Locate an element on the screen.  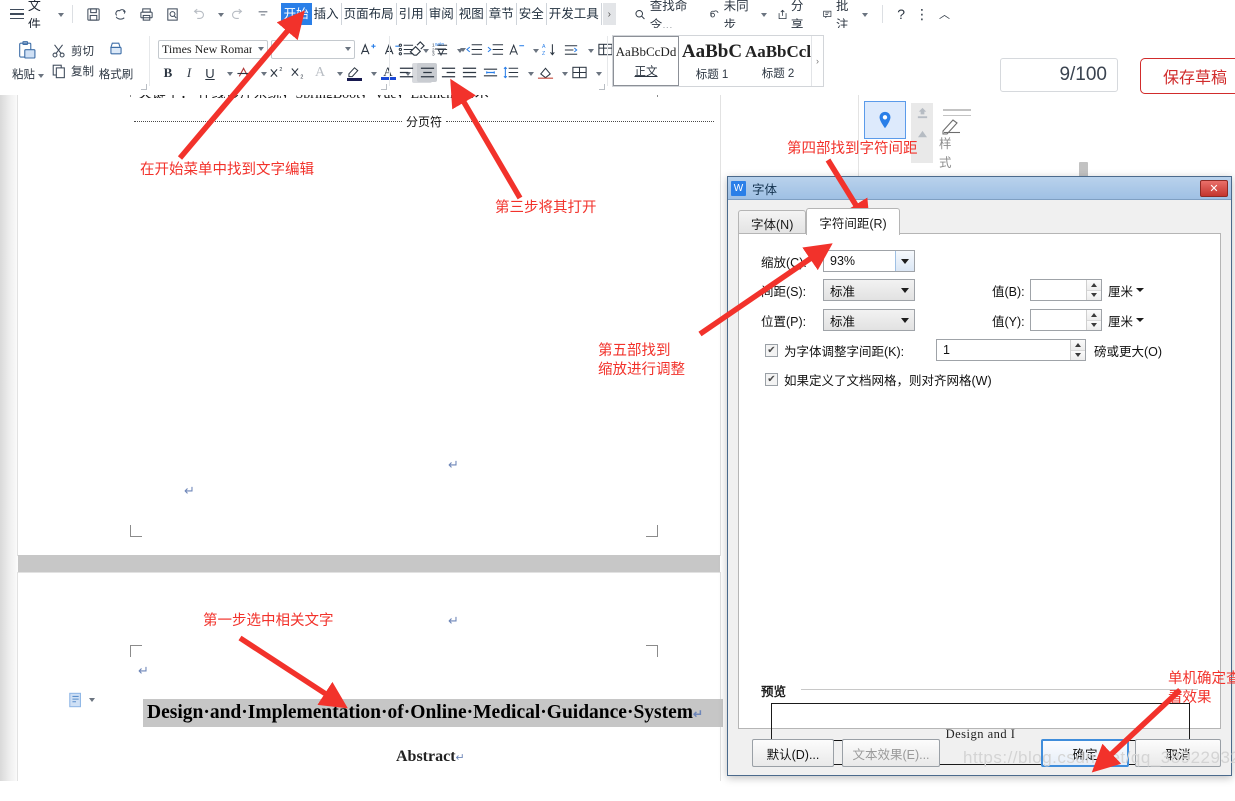
bold-button: B is located at coordinates (168, 73).